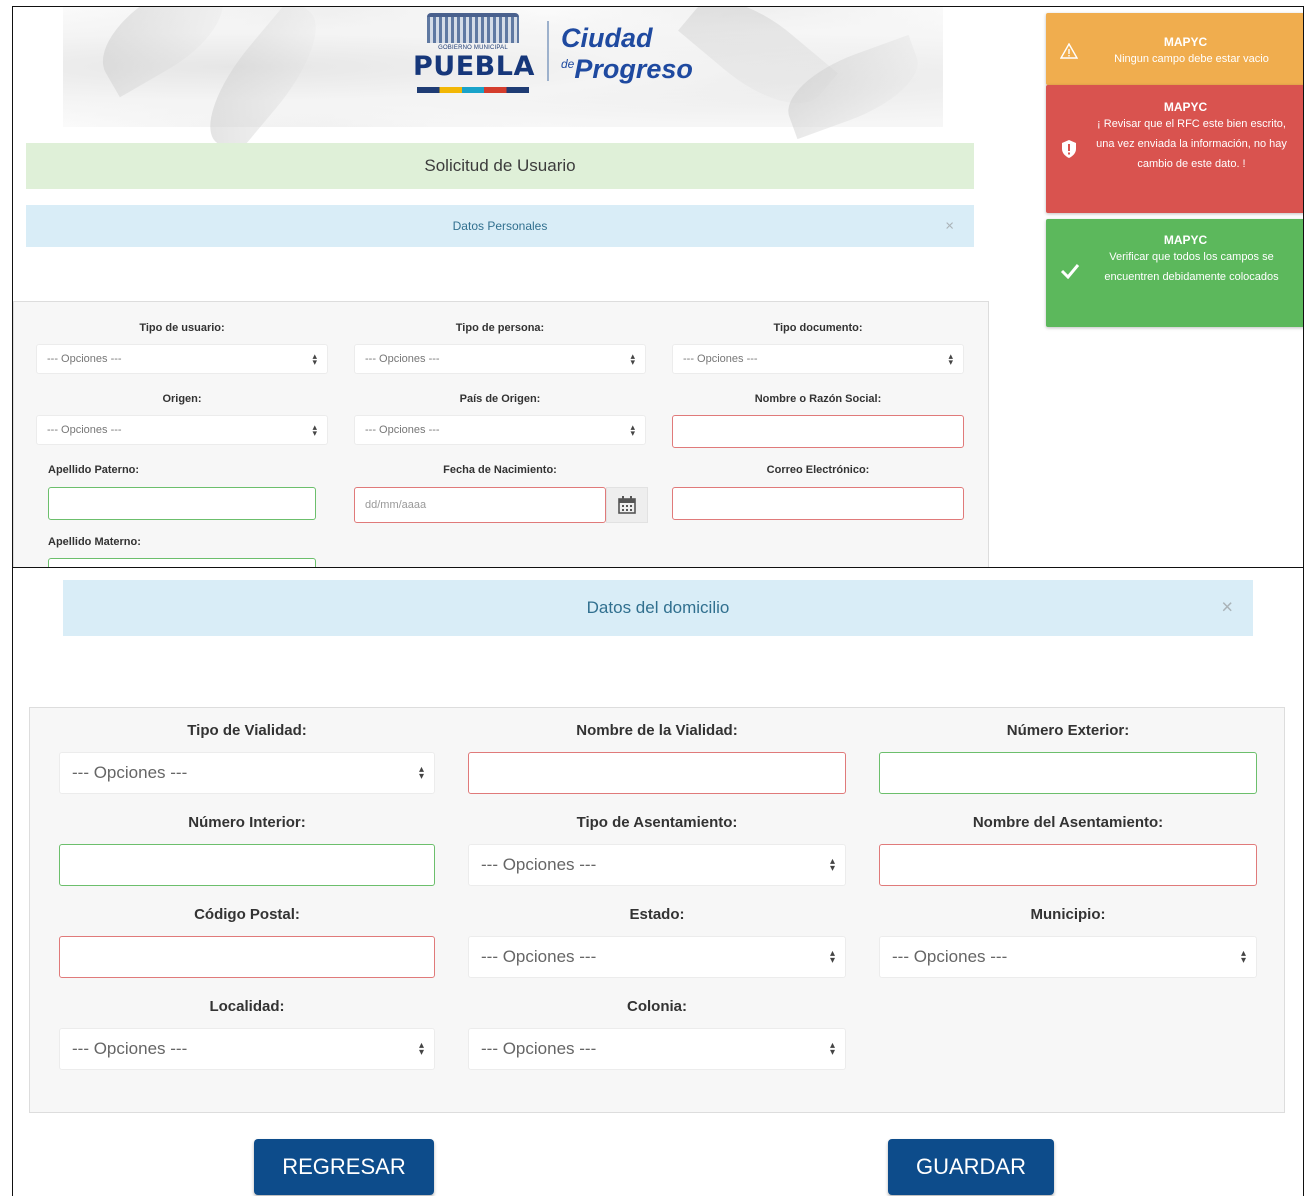  I want to click on slogan-de: de, so click(568, 64).